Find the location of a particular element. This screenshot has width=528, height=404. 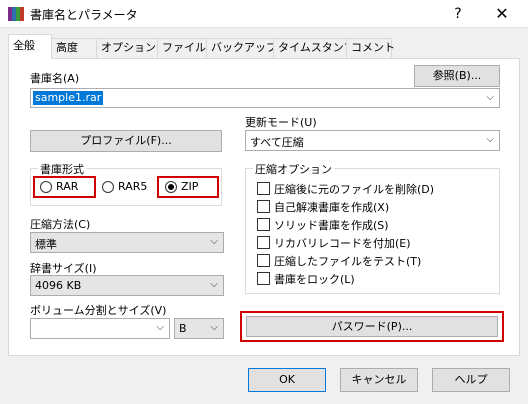

tab-general: 全般 is located at coordinates (30, 46).